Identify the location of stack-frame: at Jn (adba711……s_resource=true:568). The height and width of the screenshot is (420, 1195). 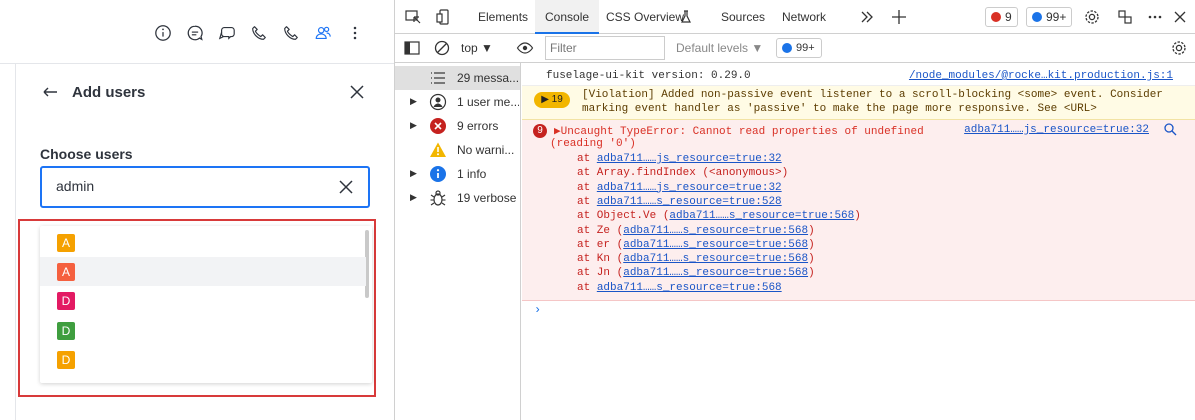
(696, 273).